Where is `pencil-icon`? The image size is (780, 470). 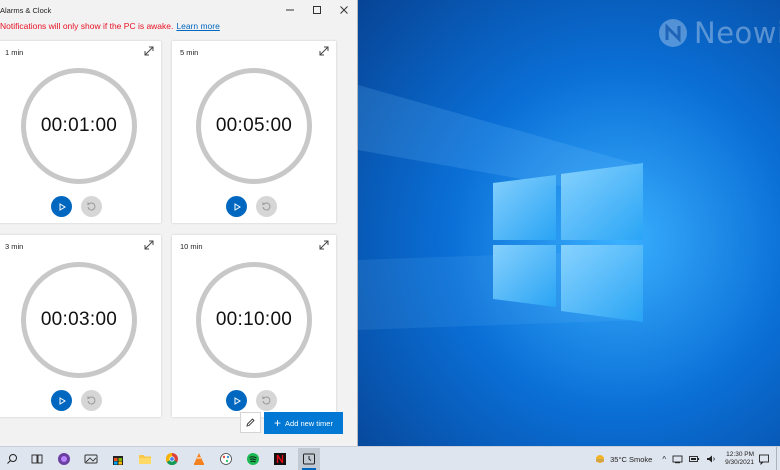
pencil-icon is located at coordinates (250, 422).